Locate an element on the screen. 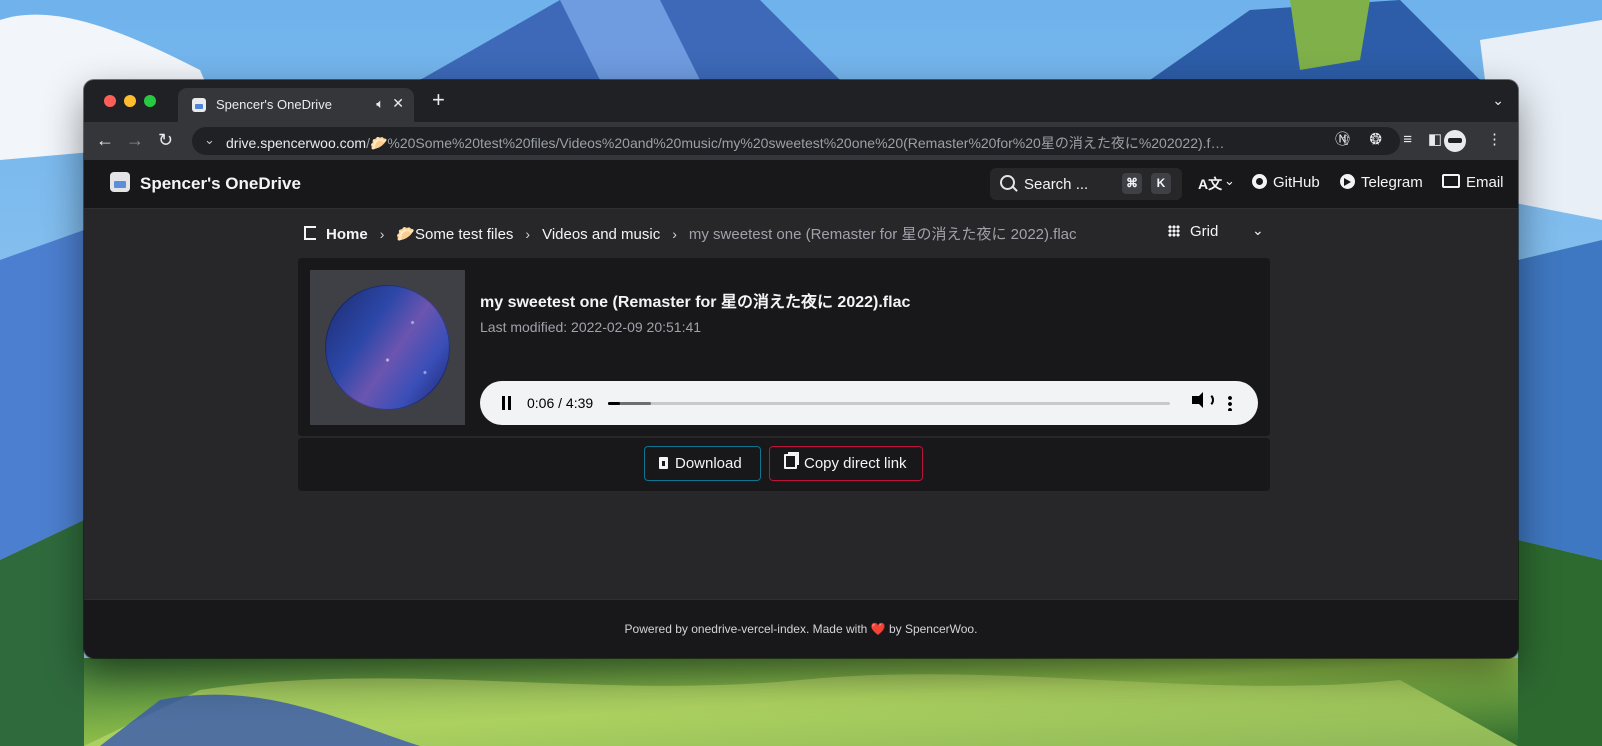  last-modified: Last modified: 2022-02-09 20:51:41 is located at coordinates (591, 327).